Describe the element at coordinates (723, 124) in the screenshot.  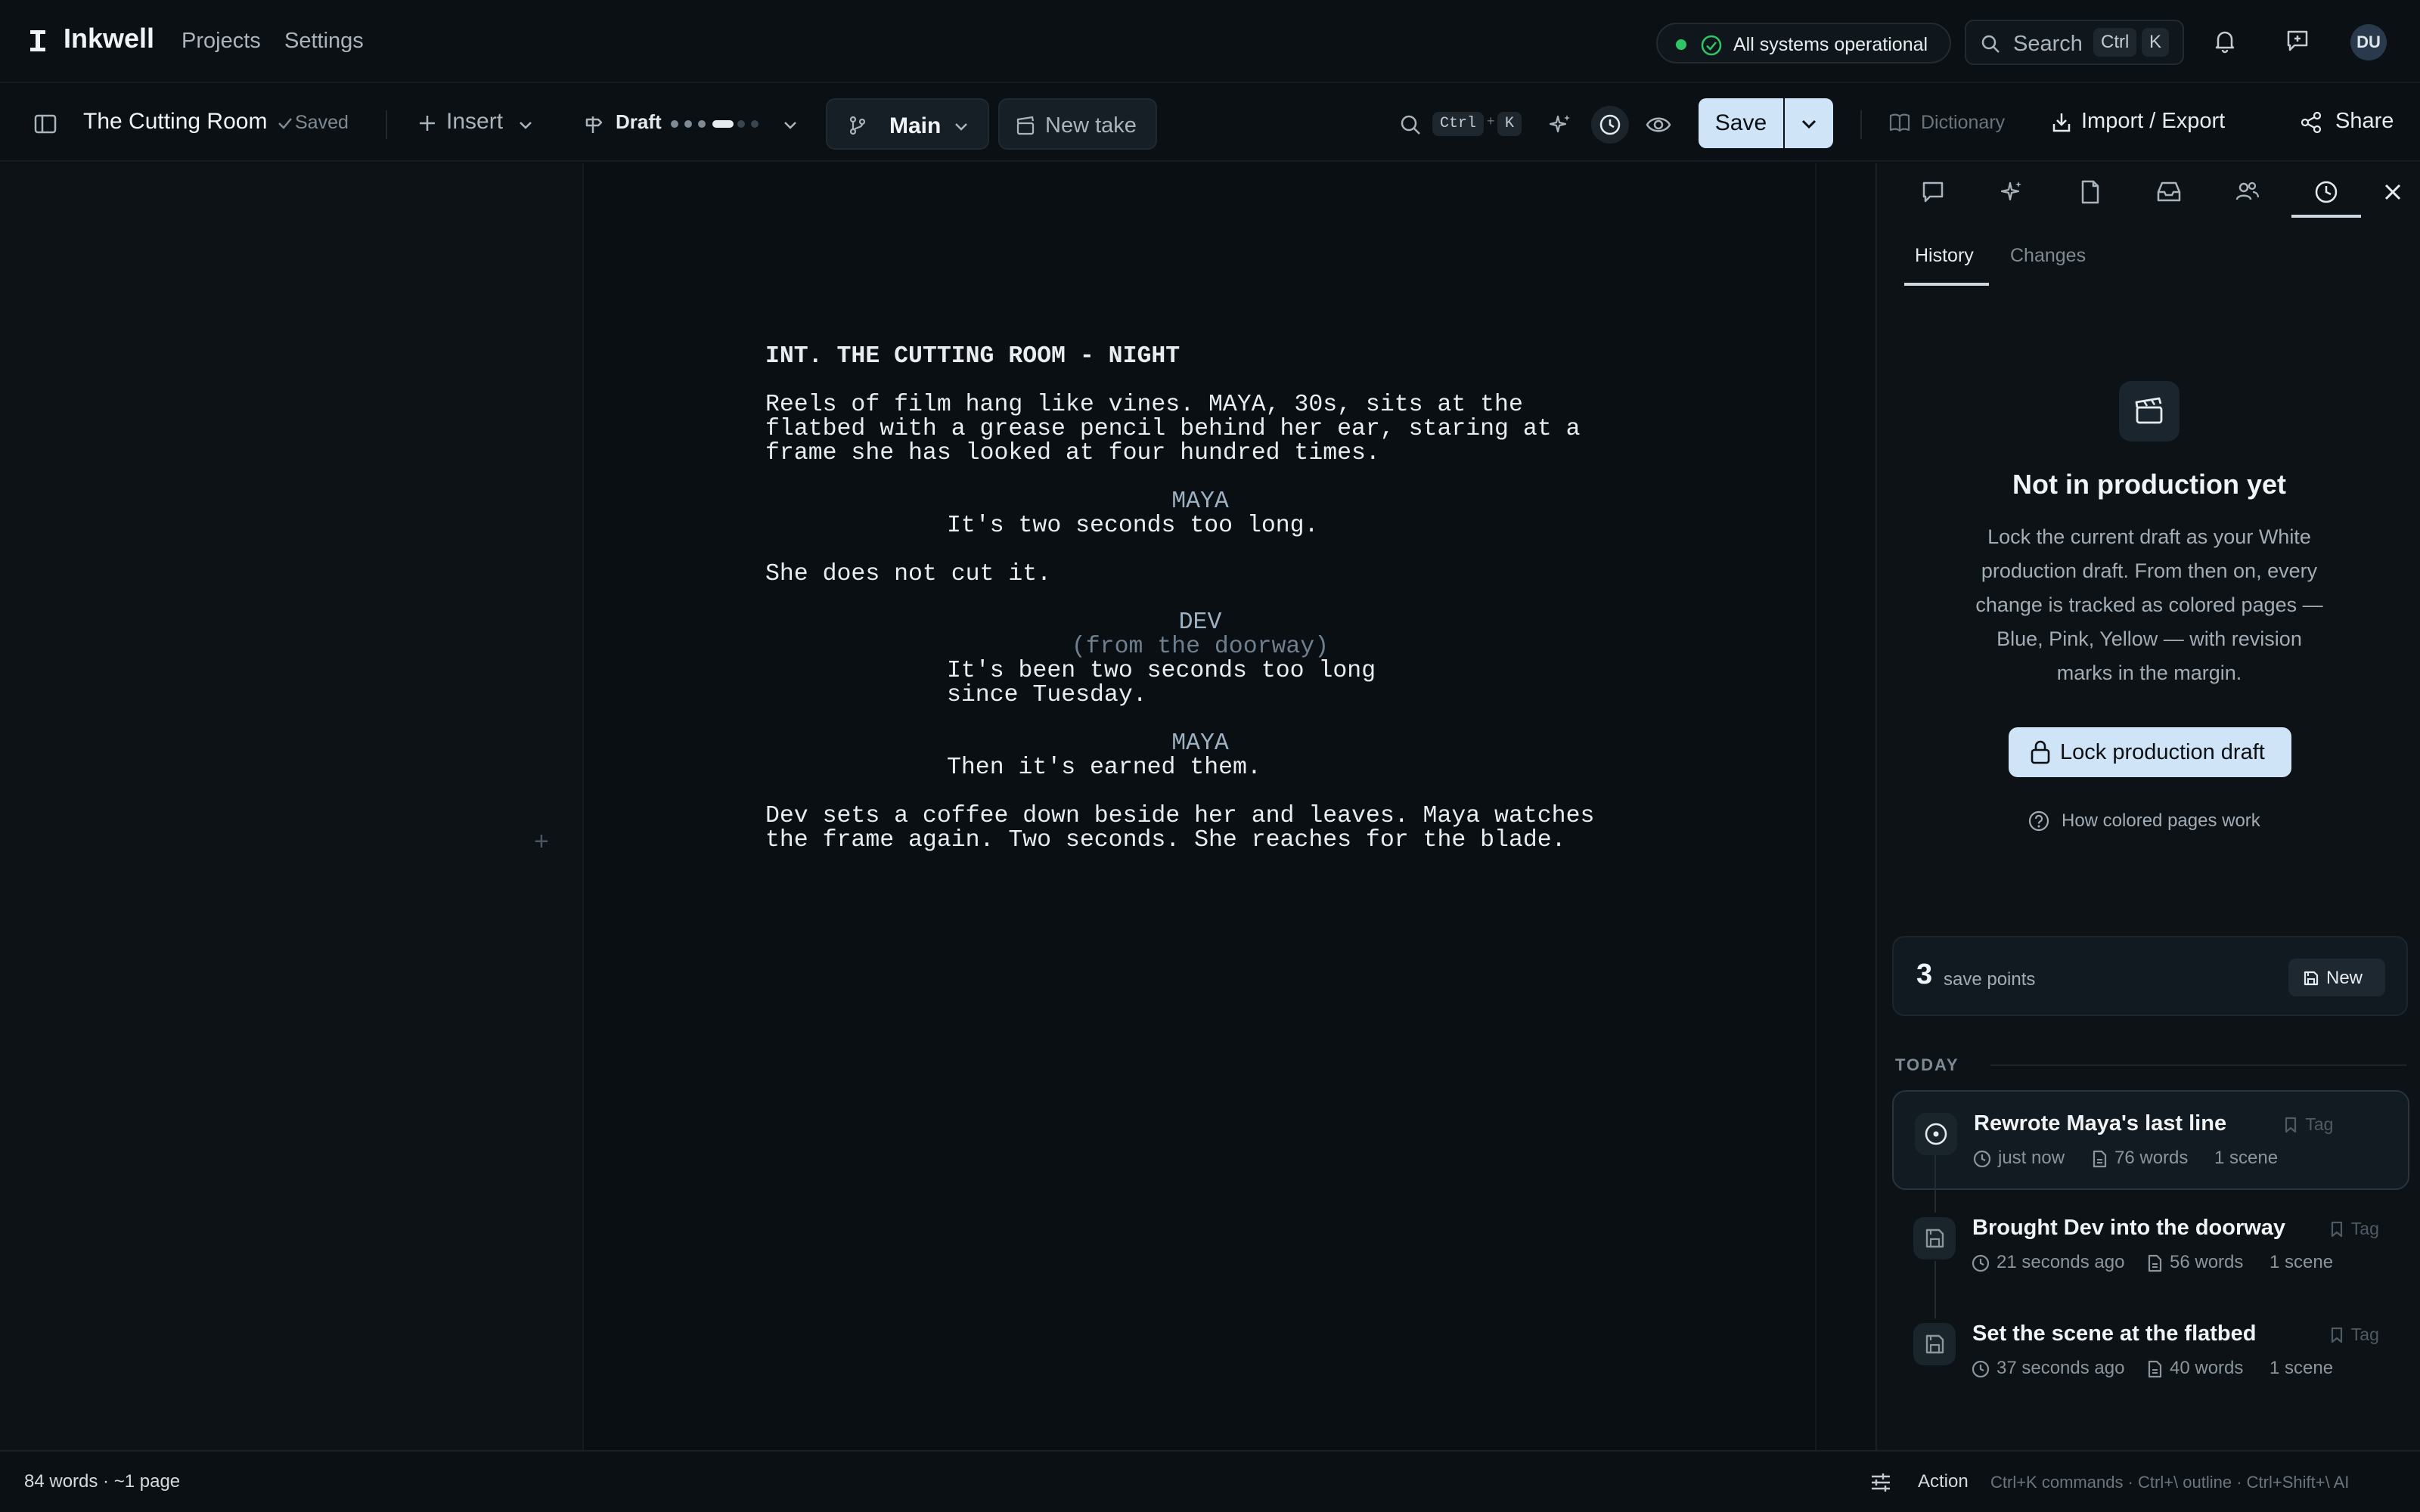
I see `draft-dot-current` at that location.